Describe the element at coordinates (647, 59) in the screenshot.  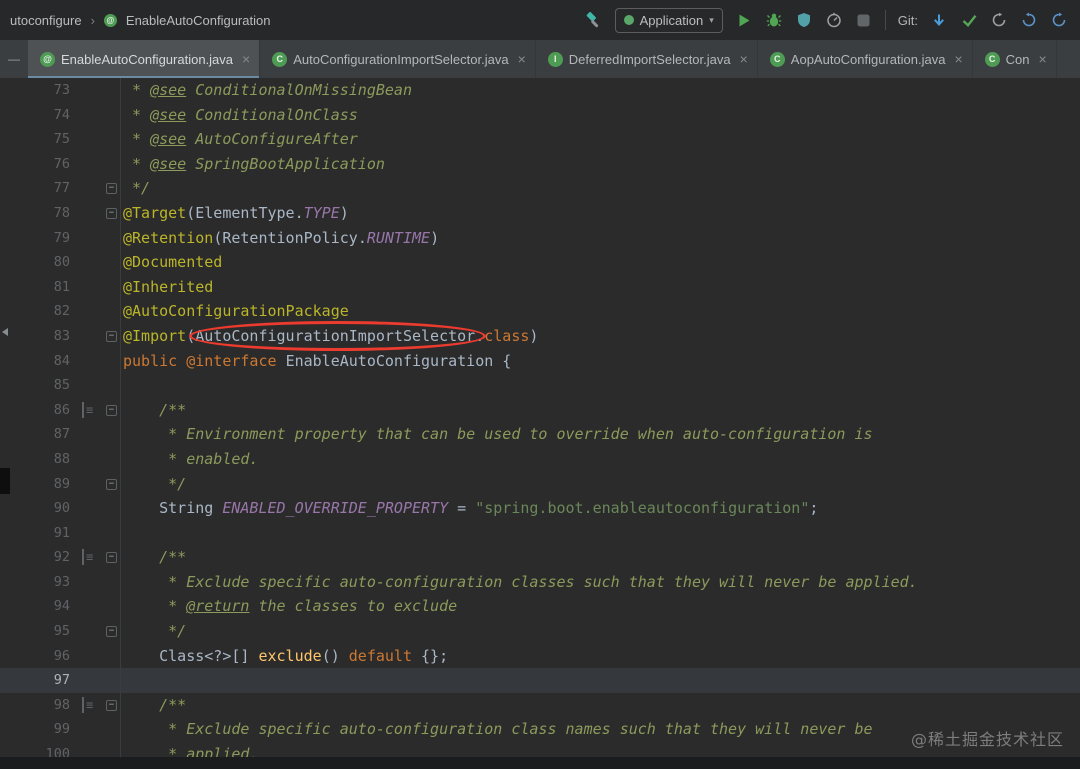
I see `editor-tab: I DeferredImportSelector.java ×` at that location.